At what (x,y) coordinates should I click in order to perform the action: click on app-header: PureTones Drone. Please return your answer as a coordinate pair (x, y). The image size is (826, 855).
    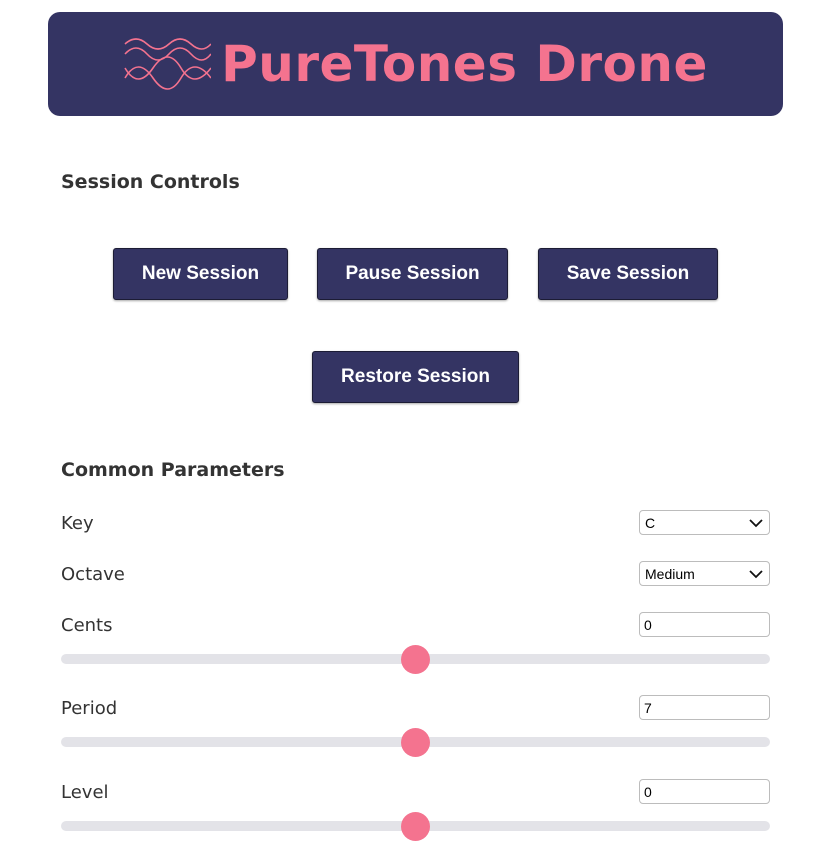
    Looking at the image, I should click on (415, 64).